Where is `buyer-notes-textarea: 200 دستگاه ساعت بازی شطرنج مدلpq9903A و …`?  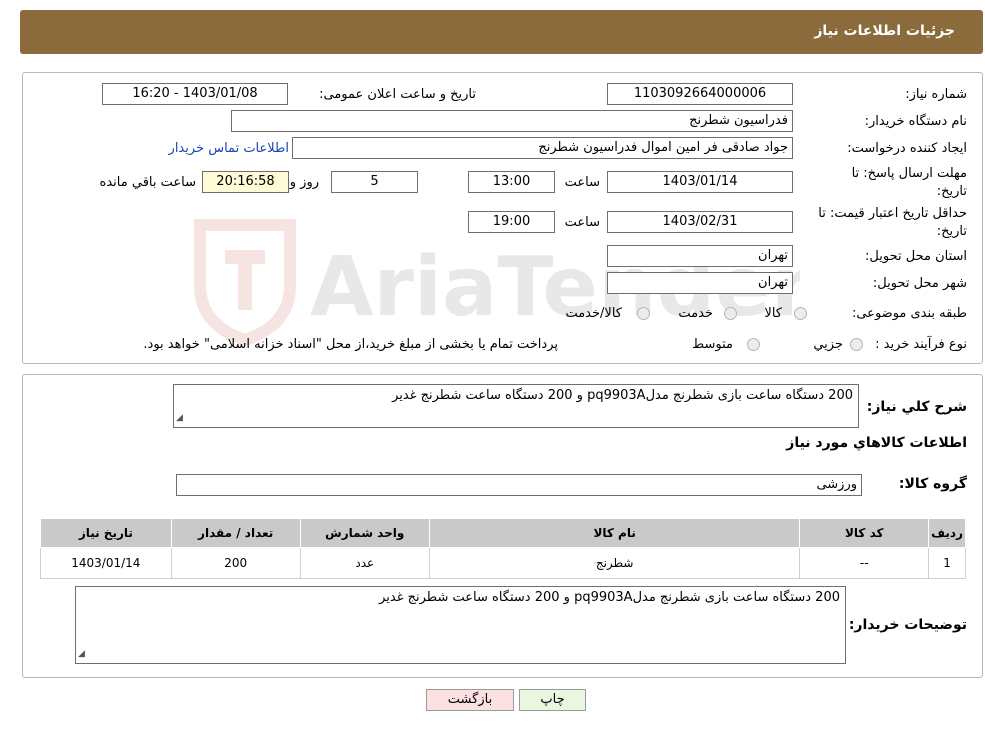
buyer-notes-textarea: 200 دستگاه ساعت بازی شطرنج مدلpq9903A و … is located at coordinates (460, 625).